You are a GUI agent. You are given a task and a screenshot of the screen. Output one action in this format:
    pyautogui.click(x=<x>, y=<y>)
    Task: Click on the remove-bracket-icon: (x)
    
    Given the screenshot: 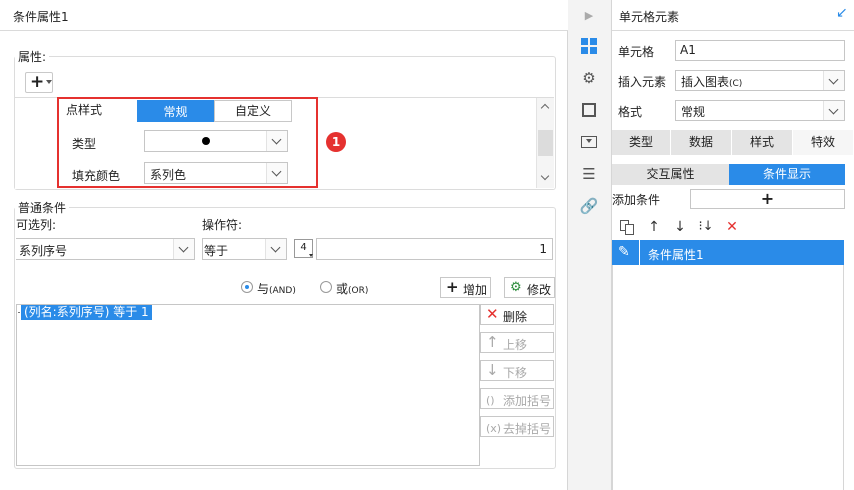 What is the action you would take?
    pyautogui.click(x=494, y=428)
    